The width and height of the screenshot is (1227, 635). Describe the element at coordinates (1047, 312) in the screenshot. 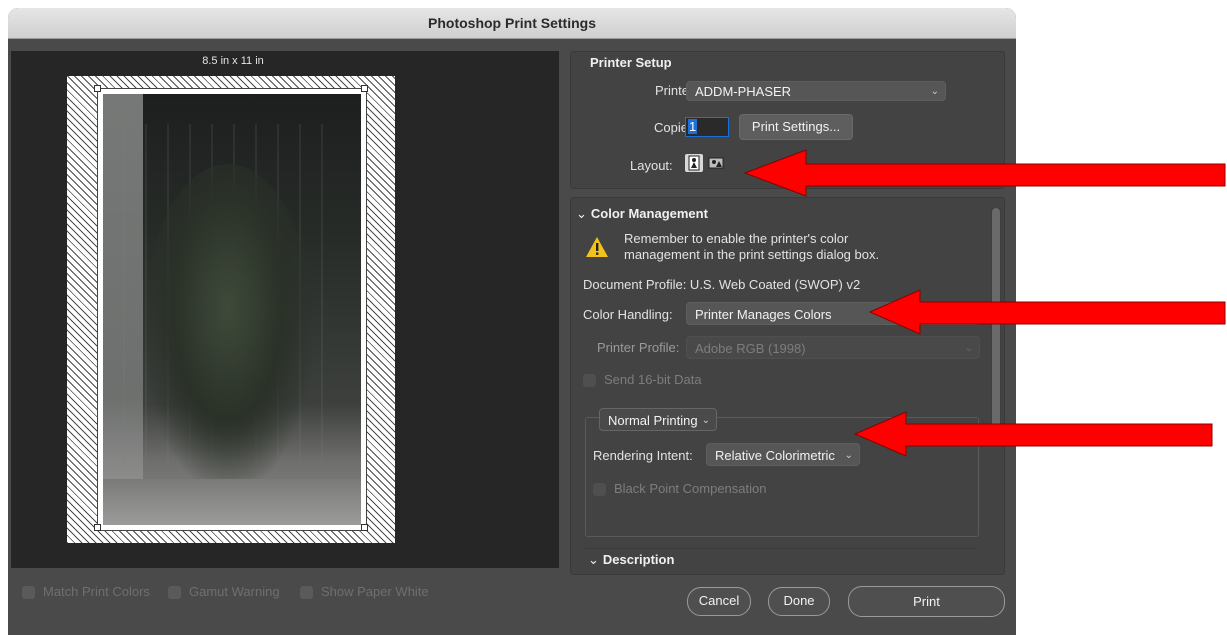

I see `arrow-color-handling` at that location.